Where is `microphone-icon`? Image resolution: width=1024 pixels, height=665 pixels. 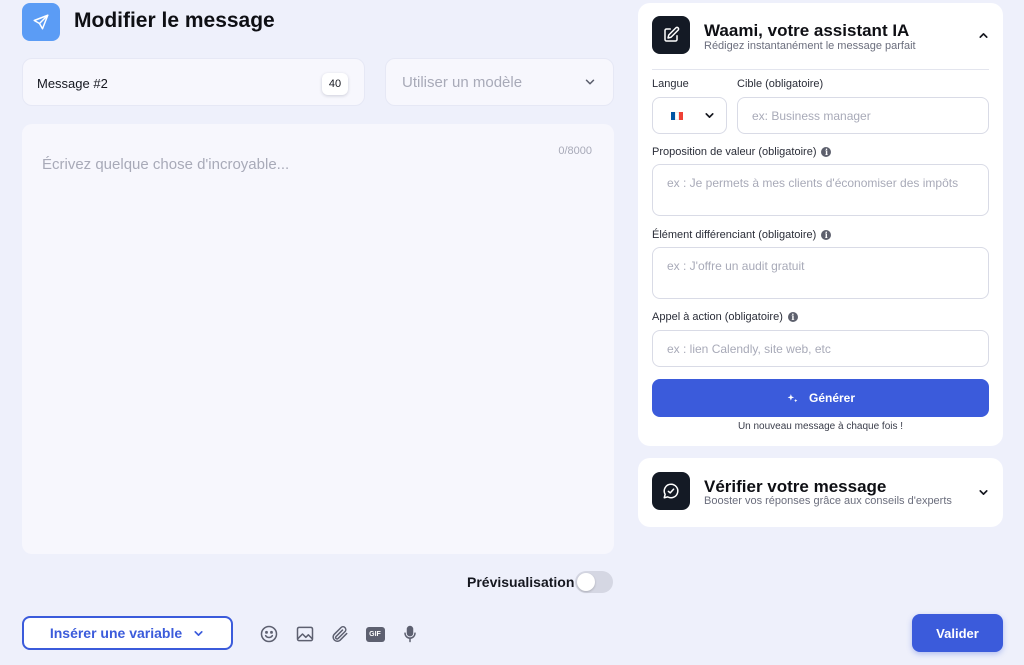
microphone-icon is located at coordinates (410, 634).